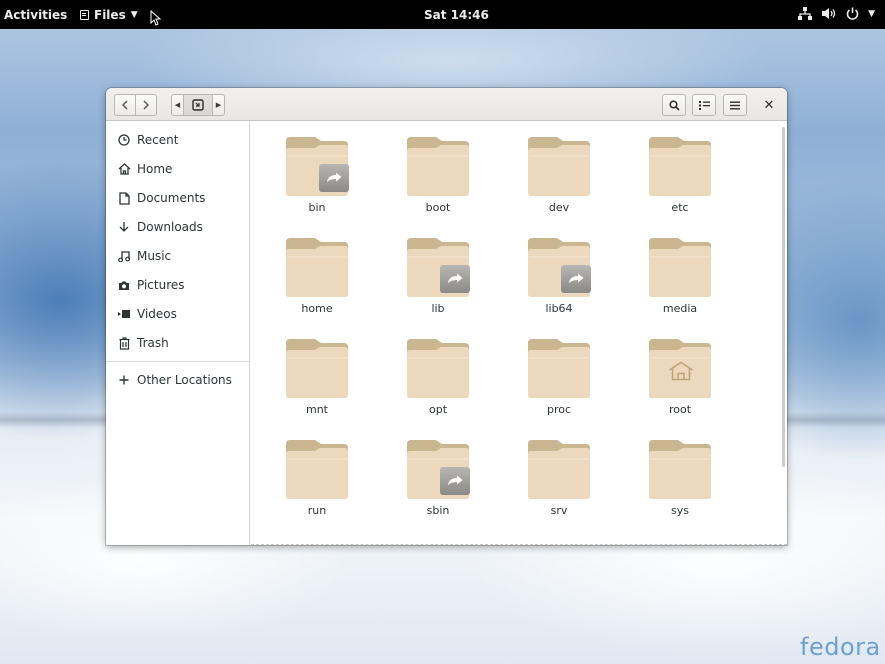  Describe the element at coordinates (177, 105) in the screenshot. I see `small-left-arrow-icon: ◀` at that location.